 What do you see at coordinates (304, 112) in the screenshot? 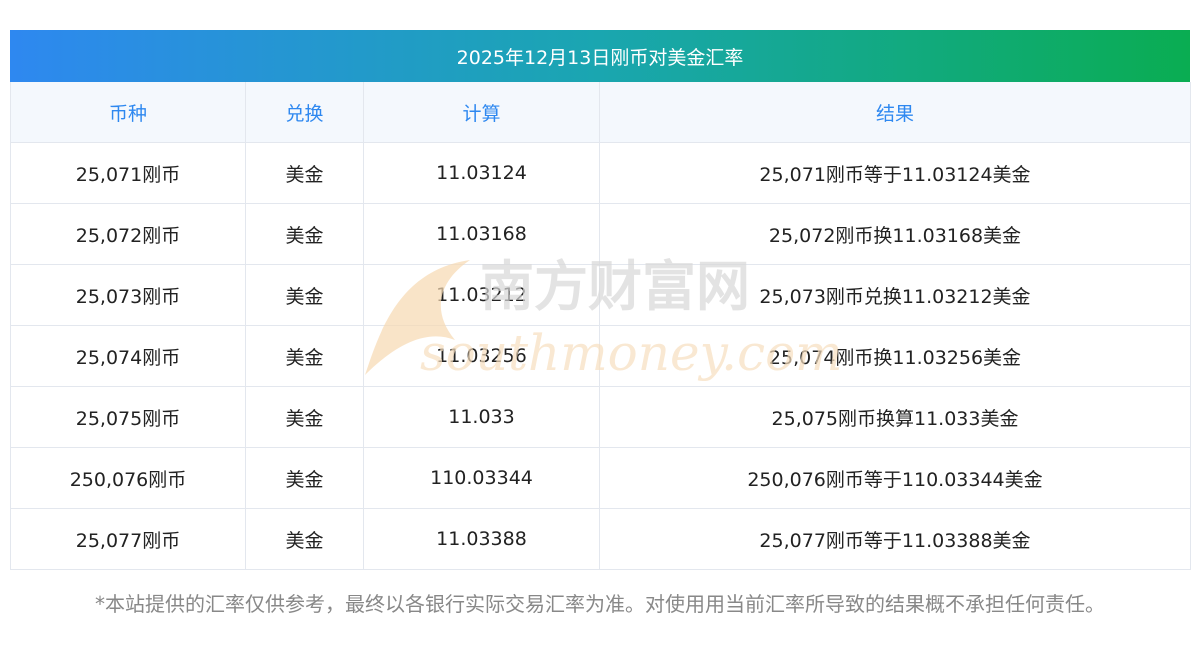
I see `column-header-exchange: 兑换` at bounding box center [304, 112].